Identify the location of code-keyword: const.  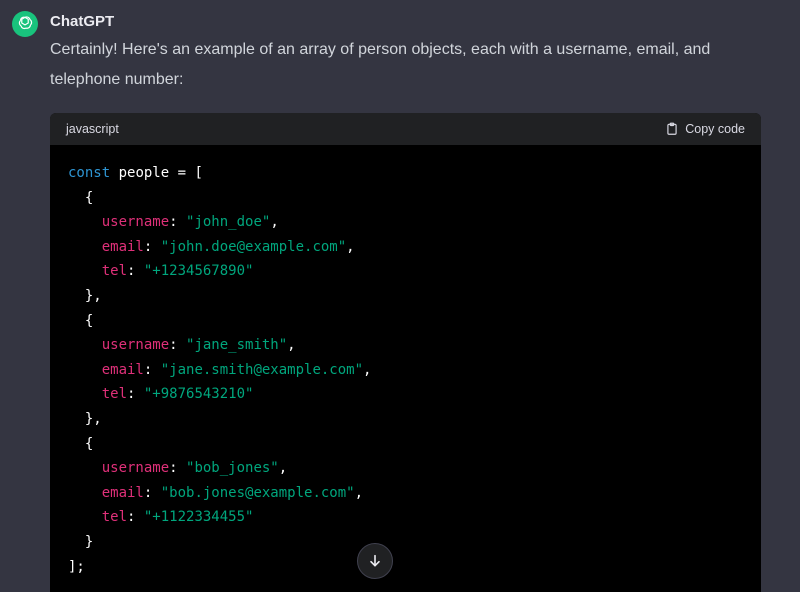
(89, 173).